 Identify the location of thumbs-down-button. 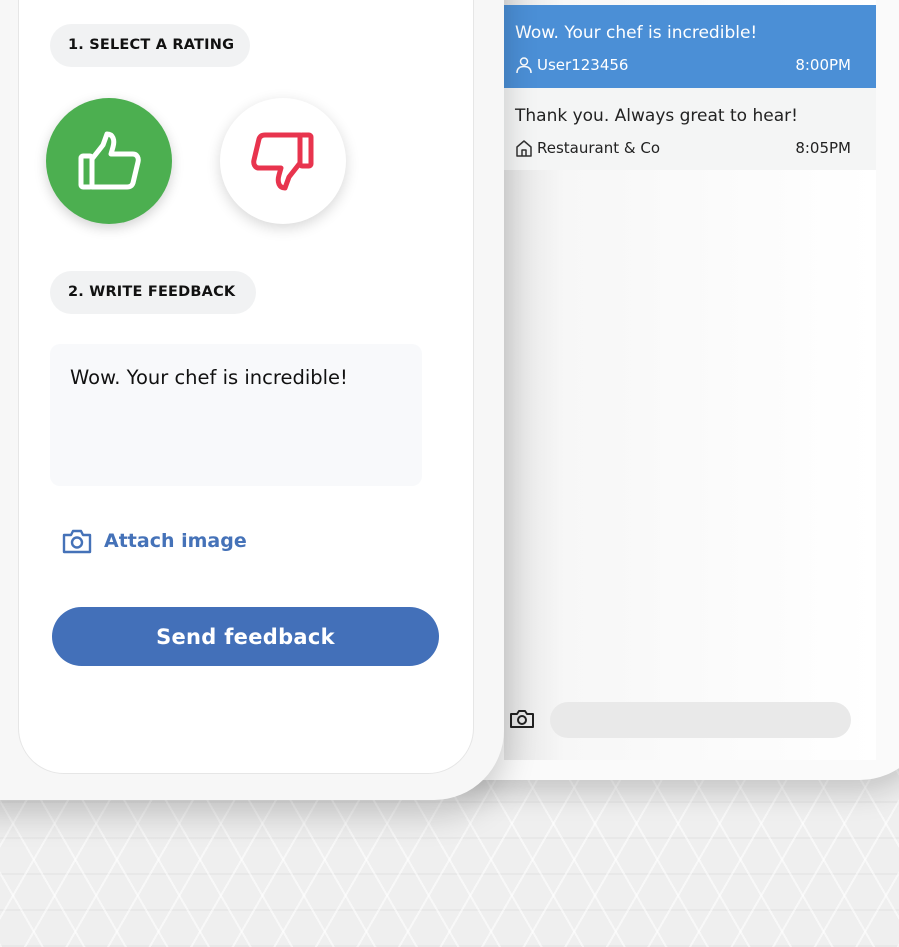
(283, 161).